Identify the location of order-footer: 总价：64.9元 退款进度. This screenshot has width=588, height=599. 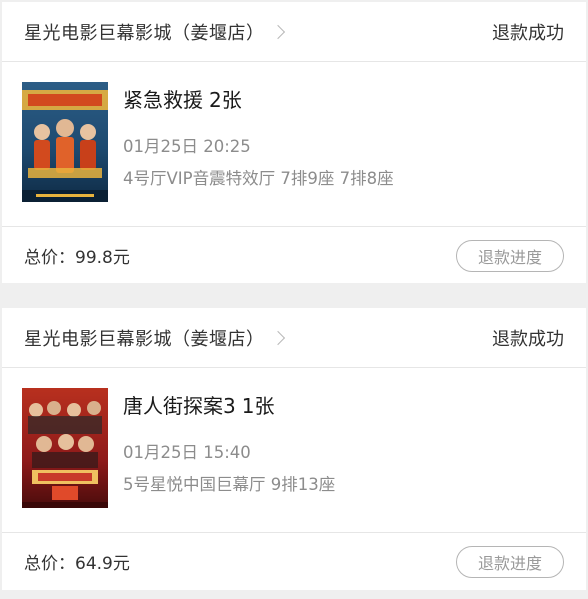
(294, 561).